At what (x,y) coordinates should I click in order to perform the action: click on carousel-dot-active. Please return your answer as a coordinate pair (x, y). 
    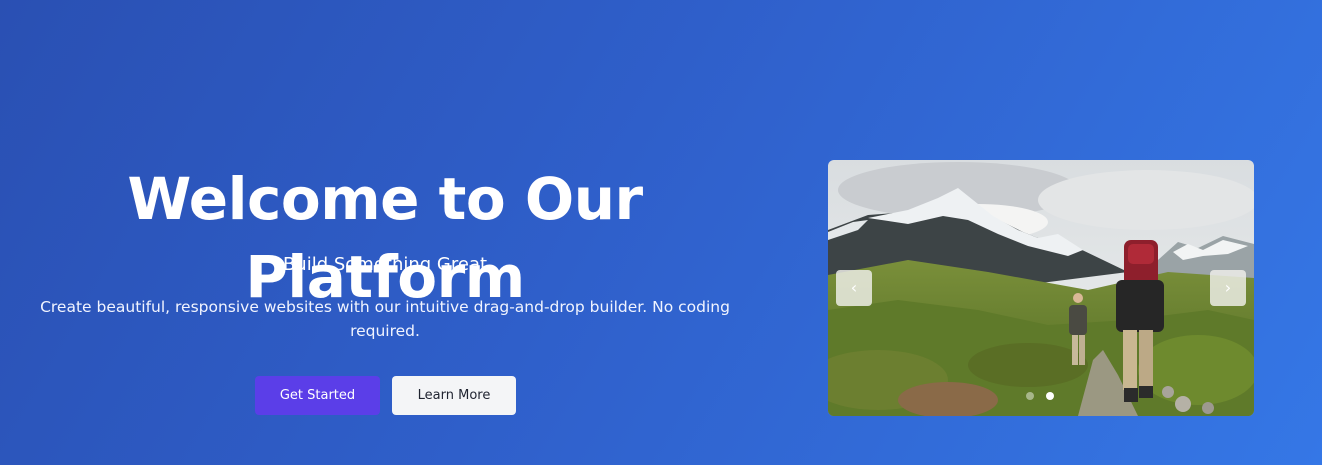
    Looking at the image, I should click on (1050, 396).